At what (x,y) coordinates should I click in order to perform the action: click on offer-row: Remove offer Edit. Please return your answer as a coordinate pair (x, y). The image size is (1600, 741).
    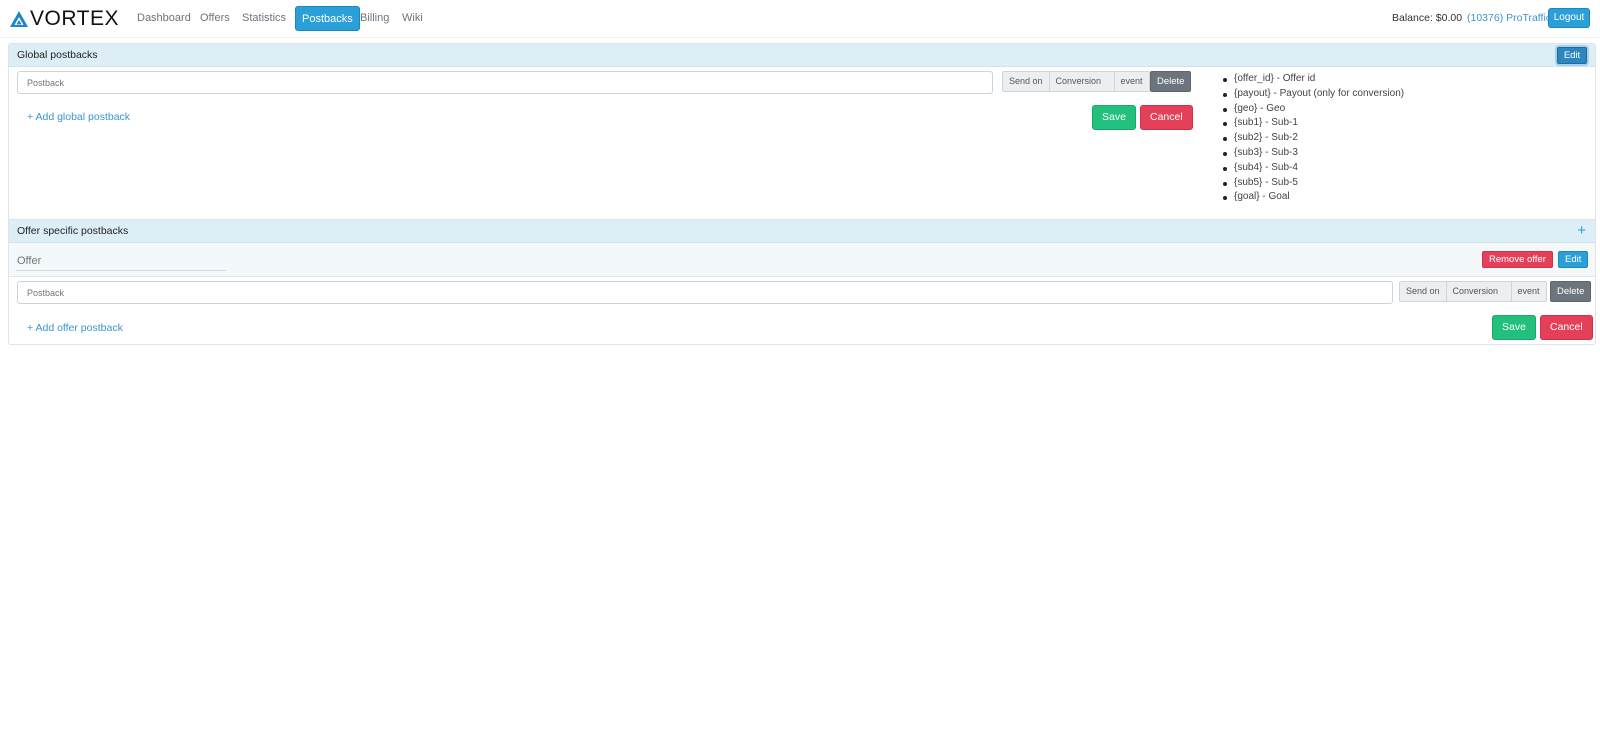
    Looking at the image, I should click on (802, 260).